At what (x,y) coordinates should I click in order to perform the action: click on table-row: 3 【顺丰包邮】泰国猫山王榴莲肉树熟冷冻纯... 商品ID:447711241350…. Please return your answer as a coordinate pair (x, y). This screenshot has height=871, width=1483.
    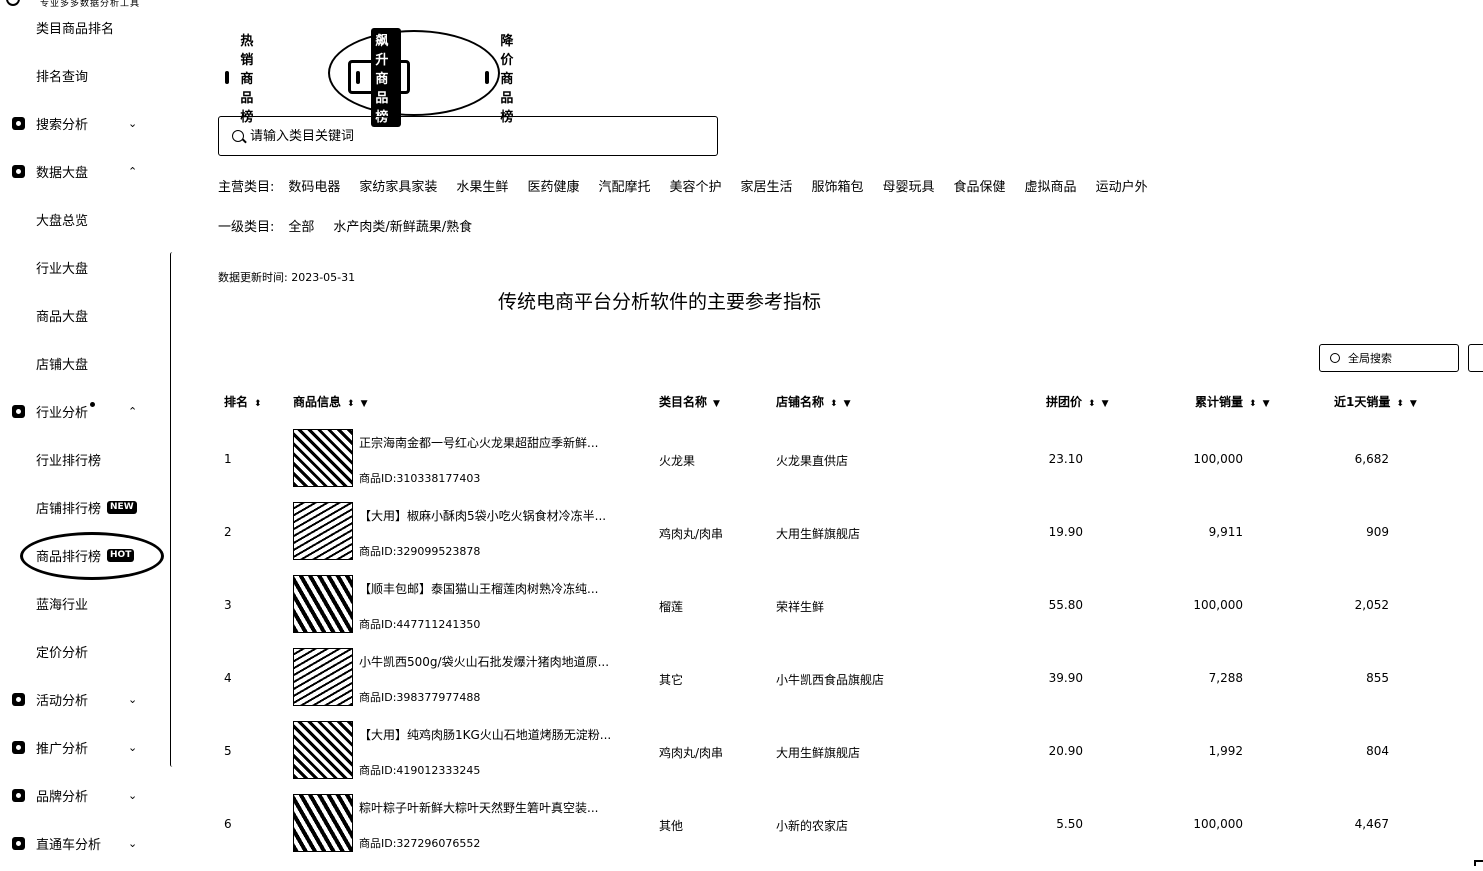
    Looking at the image, I should click on (741, 609).